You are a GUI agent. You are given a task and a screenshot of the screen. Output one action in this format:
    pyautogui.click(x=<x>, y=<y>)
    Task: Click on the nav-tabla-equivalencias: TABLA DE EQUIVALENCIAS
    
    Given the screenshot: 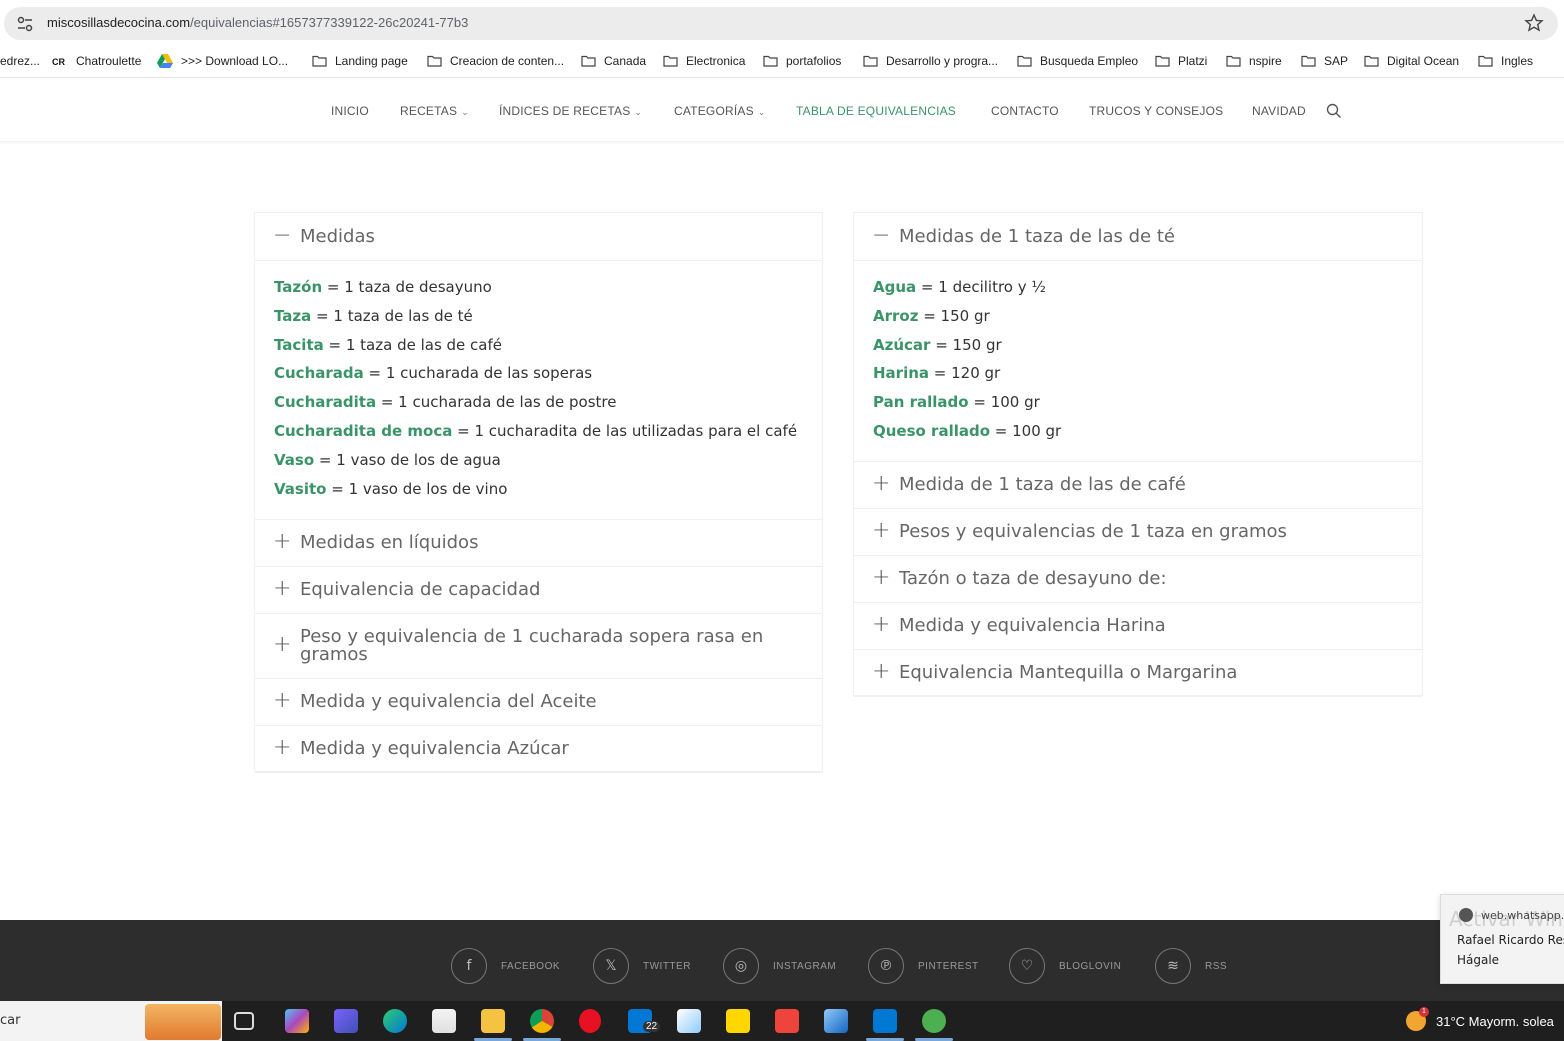 What is the action you would take?
    pyautogui.click(x=876, y=111)
    